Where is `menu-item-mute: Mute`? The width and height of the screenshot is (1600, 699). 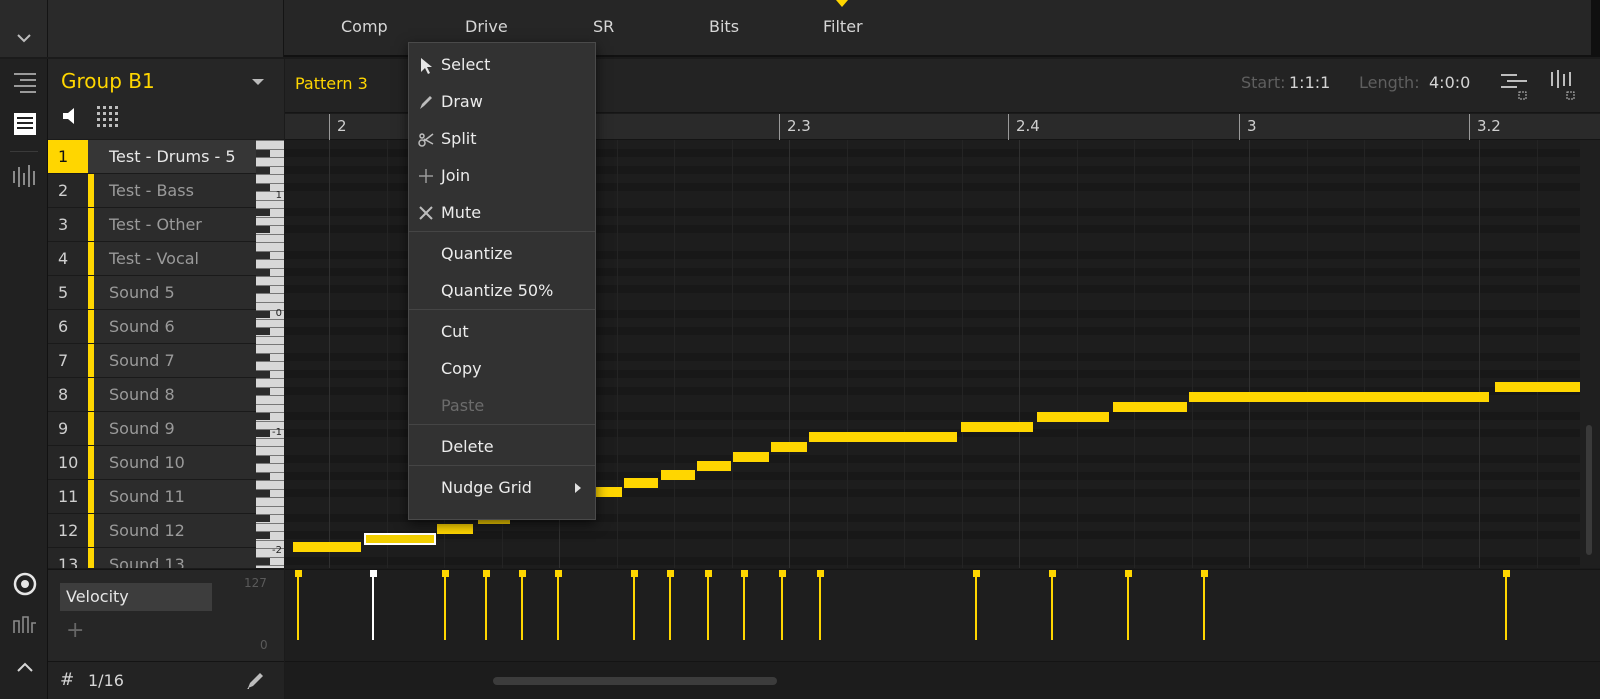 menu-item-mute: Mute is located at coordinates (502, 213).